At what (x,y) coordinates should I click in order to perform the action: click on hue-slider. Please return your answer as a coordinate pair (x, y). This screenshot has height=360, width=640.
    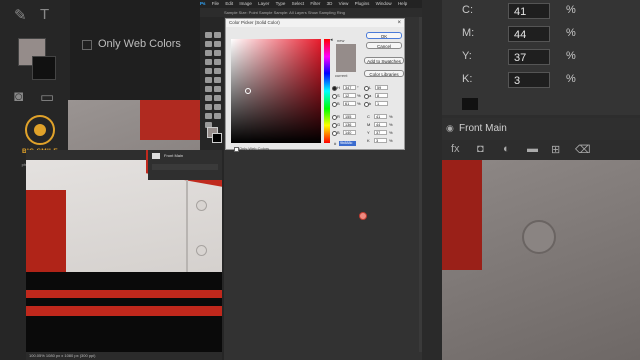
    Looking at the image, I should click on (327, 91).